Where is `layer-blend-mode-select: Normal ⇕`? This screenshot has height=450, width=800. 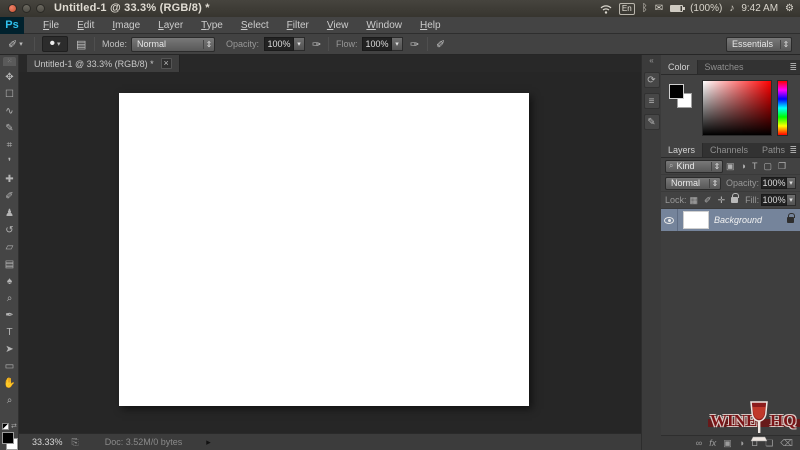
layer-blend-mode-select: Normal ⇕ is located at coordinates (693, 183).